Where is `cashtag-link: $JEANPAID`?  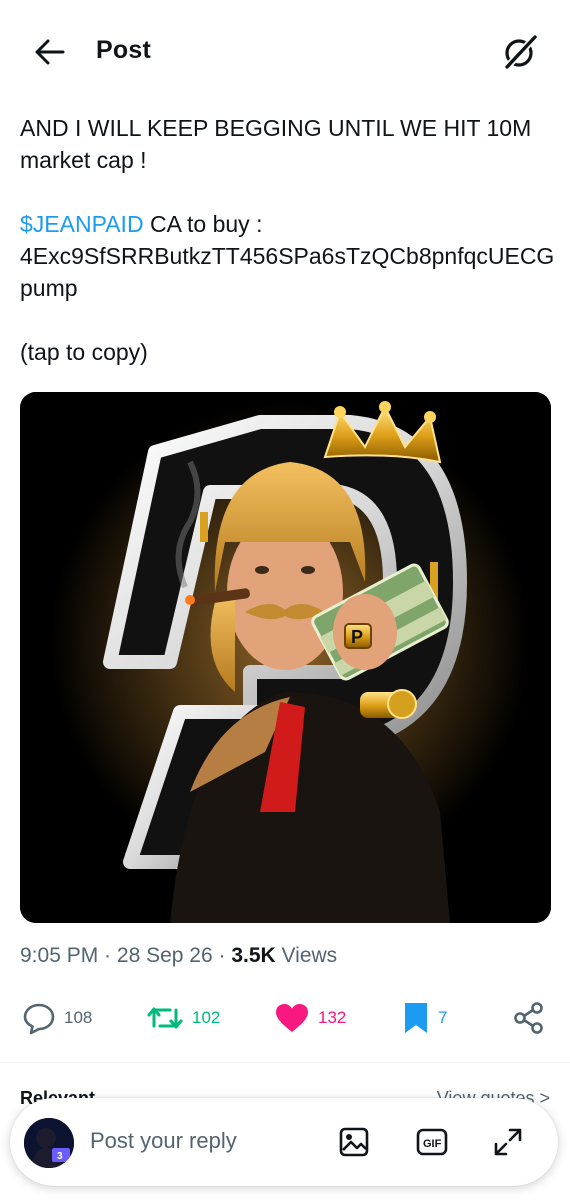 cashtag-link: $JEANPAID is located at coordinates (82, 224).